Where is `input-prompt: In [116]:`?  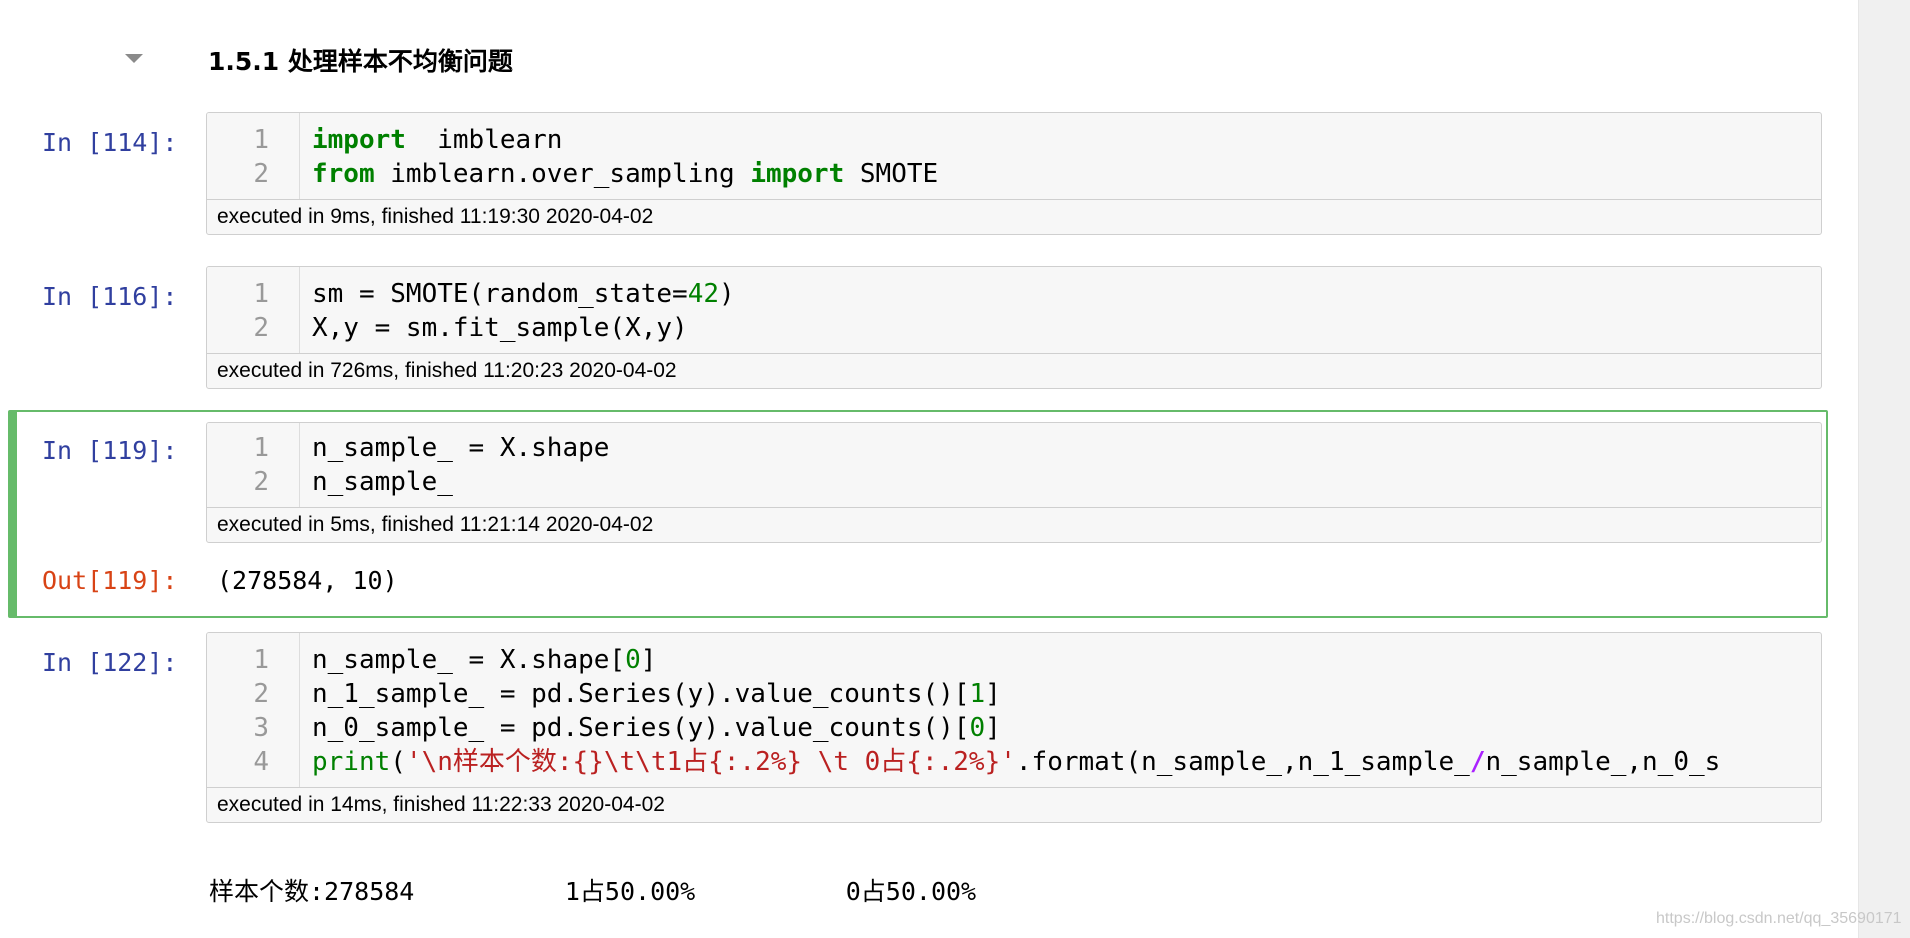
input-prompt: In [116]: is located at coordinates (110, 296).